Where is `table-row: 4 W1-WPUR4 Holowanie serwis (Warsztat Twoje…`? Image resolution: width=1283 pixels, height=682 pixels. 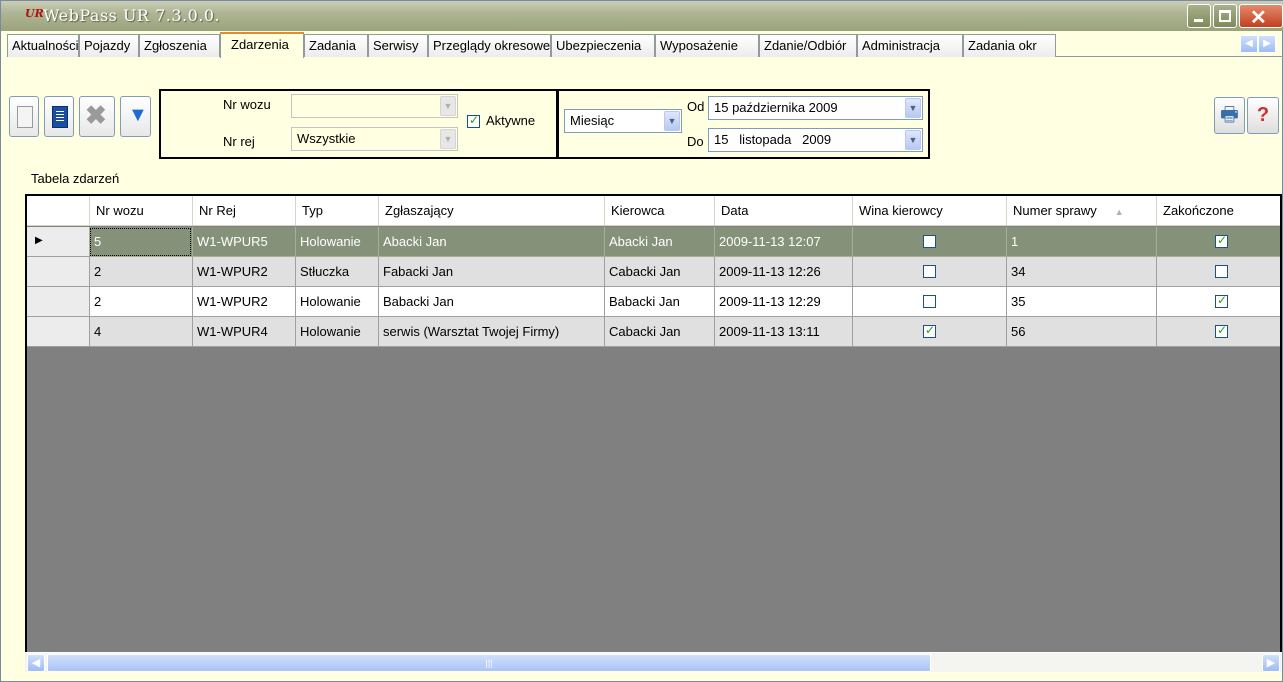 table-row: 4 W1-WPUR4 Holowanie serwis (Warsztat Twoje… is located at coordinates (653, 332).